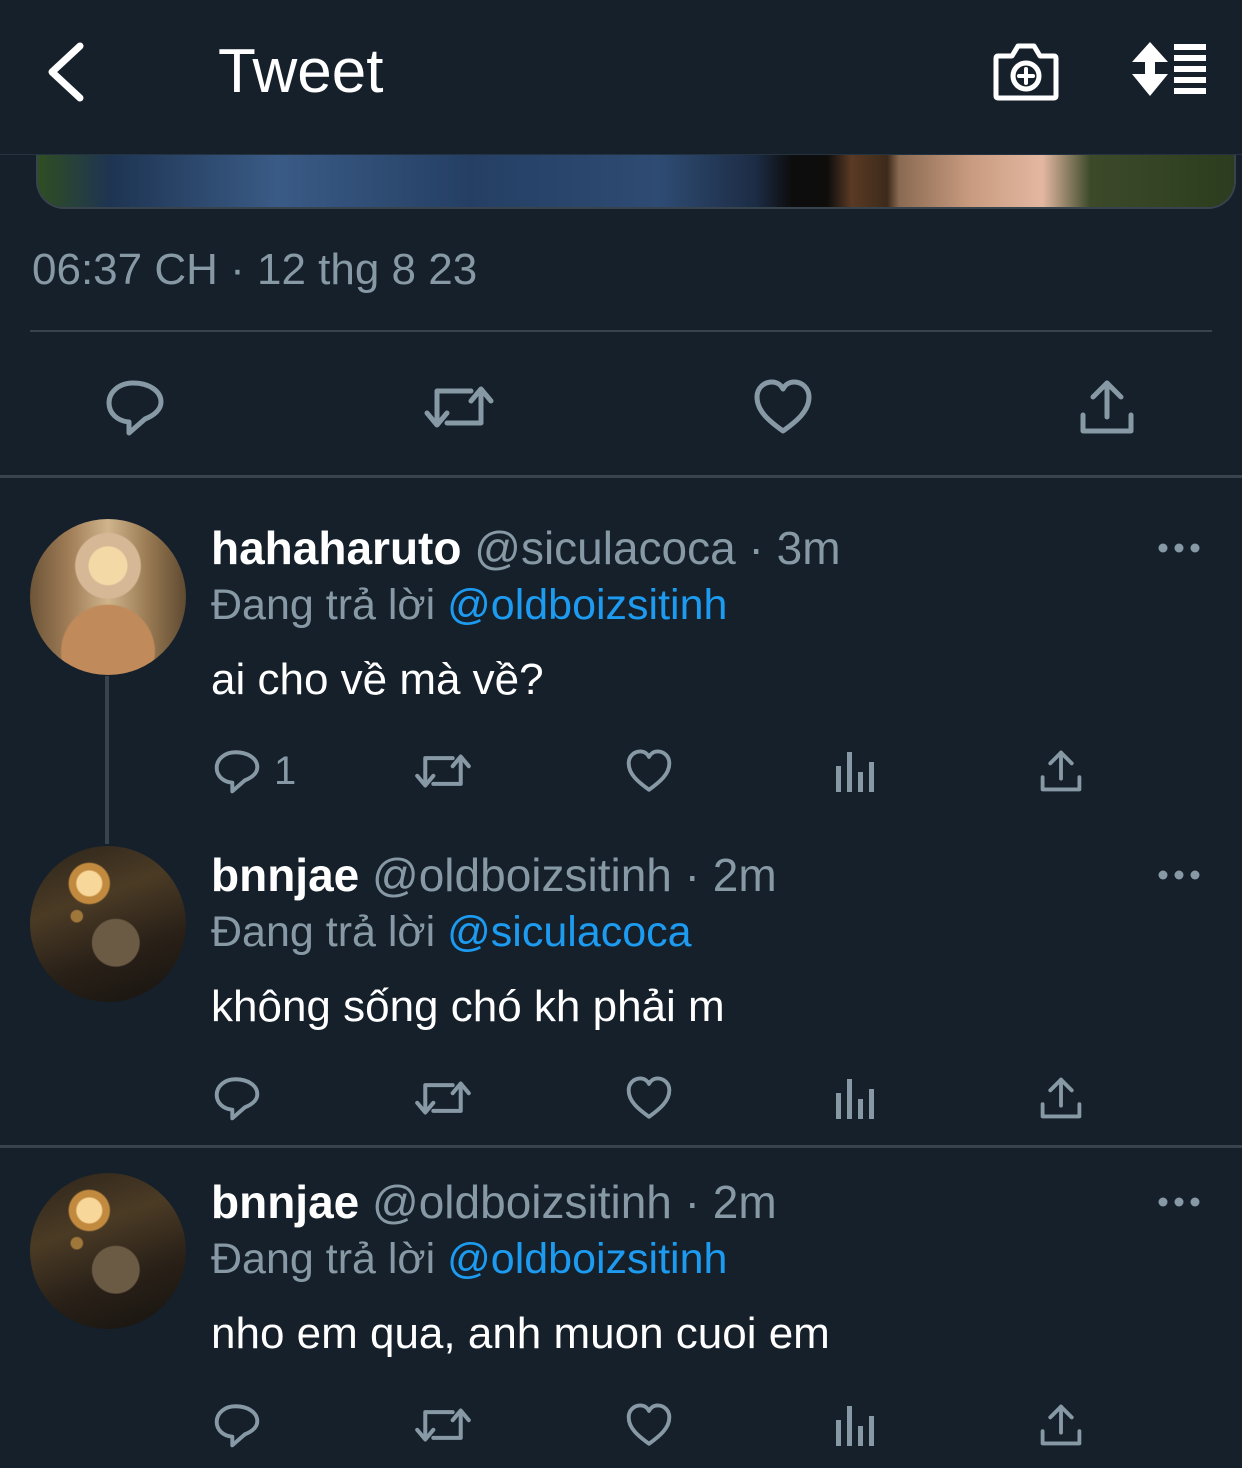 The image size is (1242, 1468). I want to click on top-bar: Tweet, so click(621, 77).